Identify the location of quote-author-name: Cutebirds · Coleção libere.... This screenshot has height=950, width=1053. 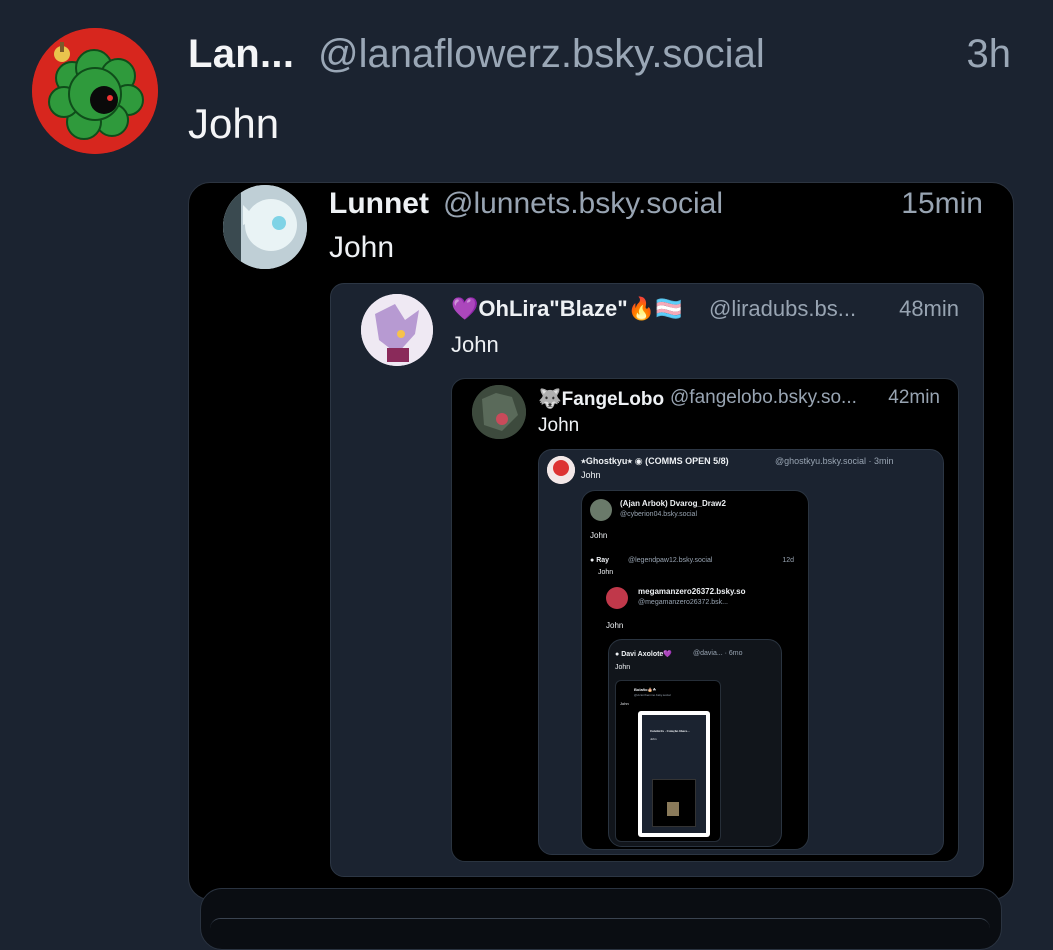
(670, 731).